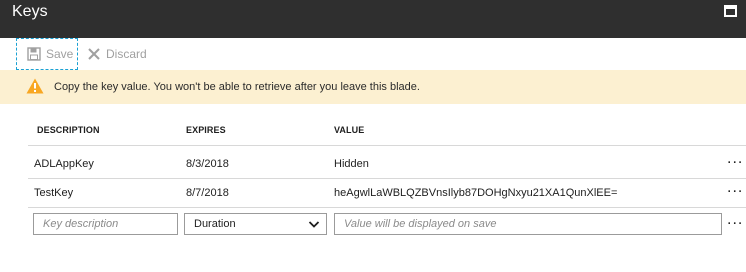  I want to click on discard-button: Discard, so click(118, 54).